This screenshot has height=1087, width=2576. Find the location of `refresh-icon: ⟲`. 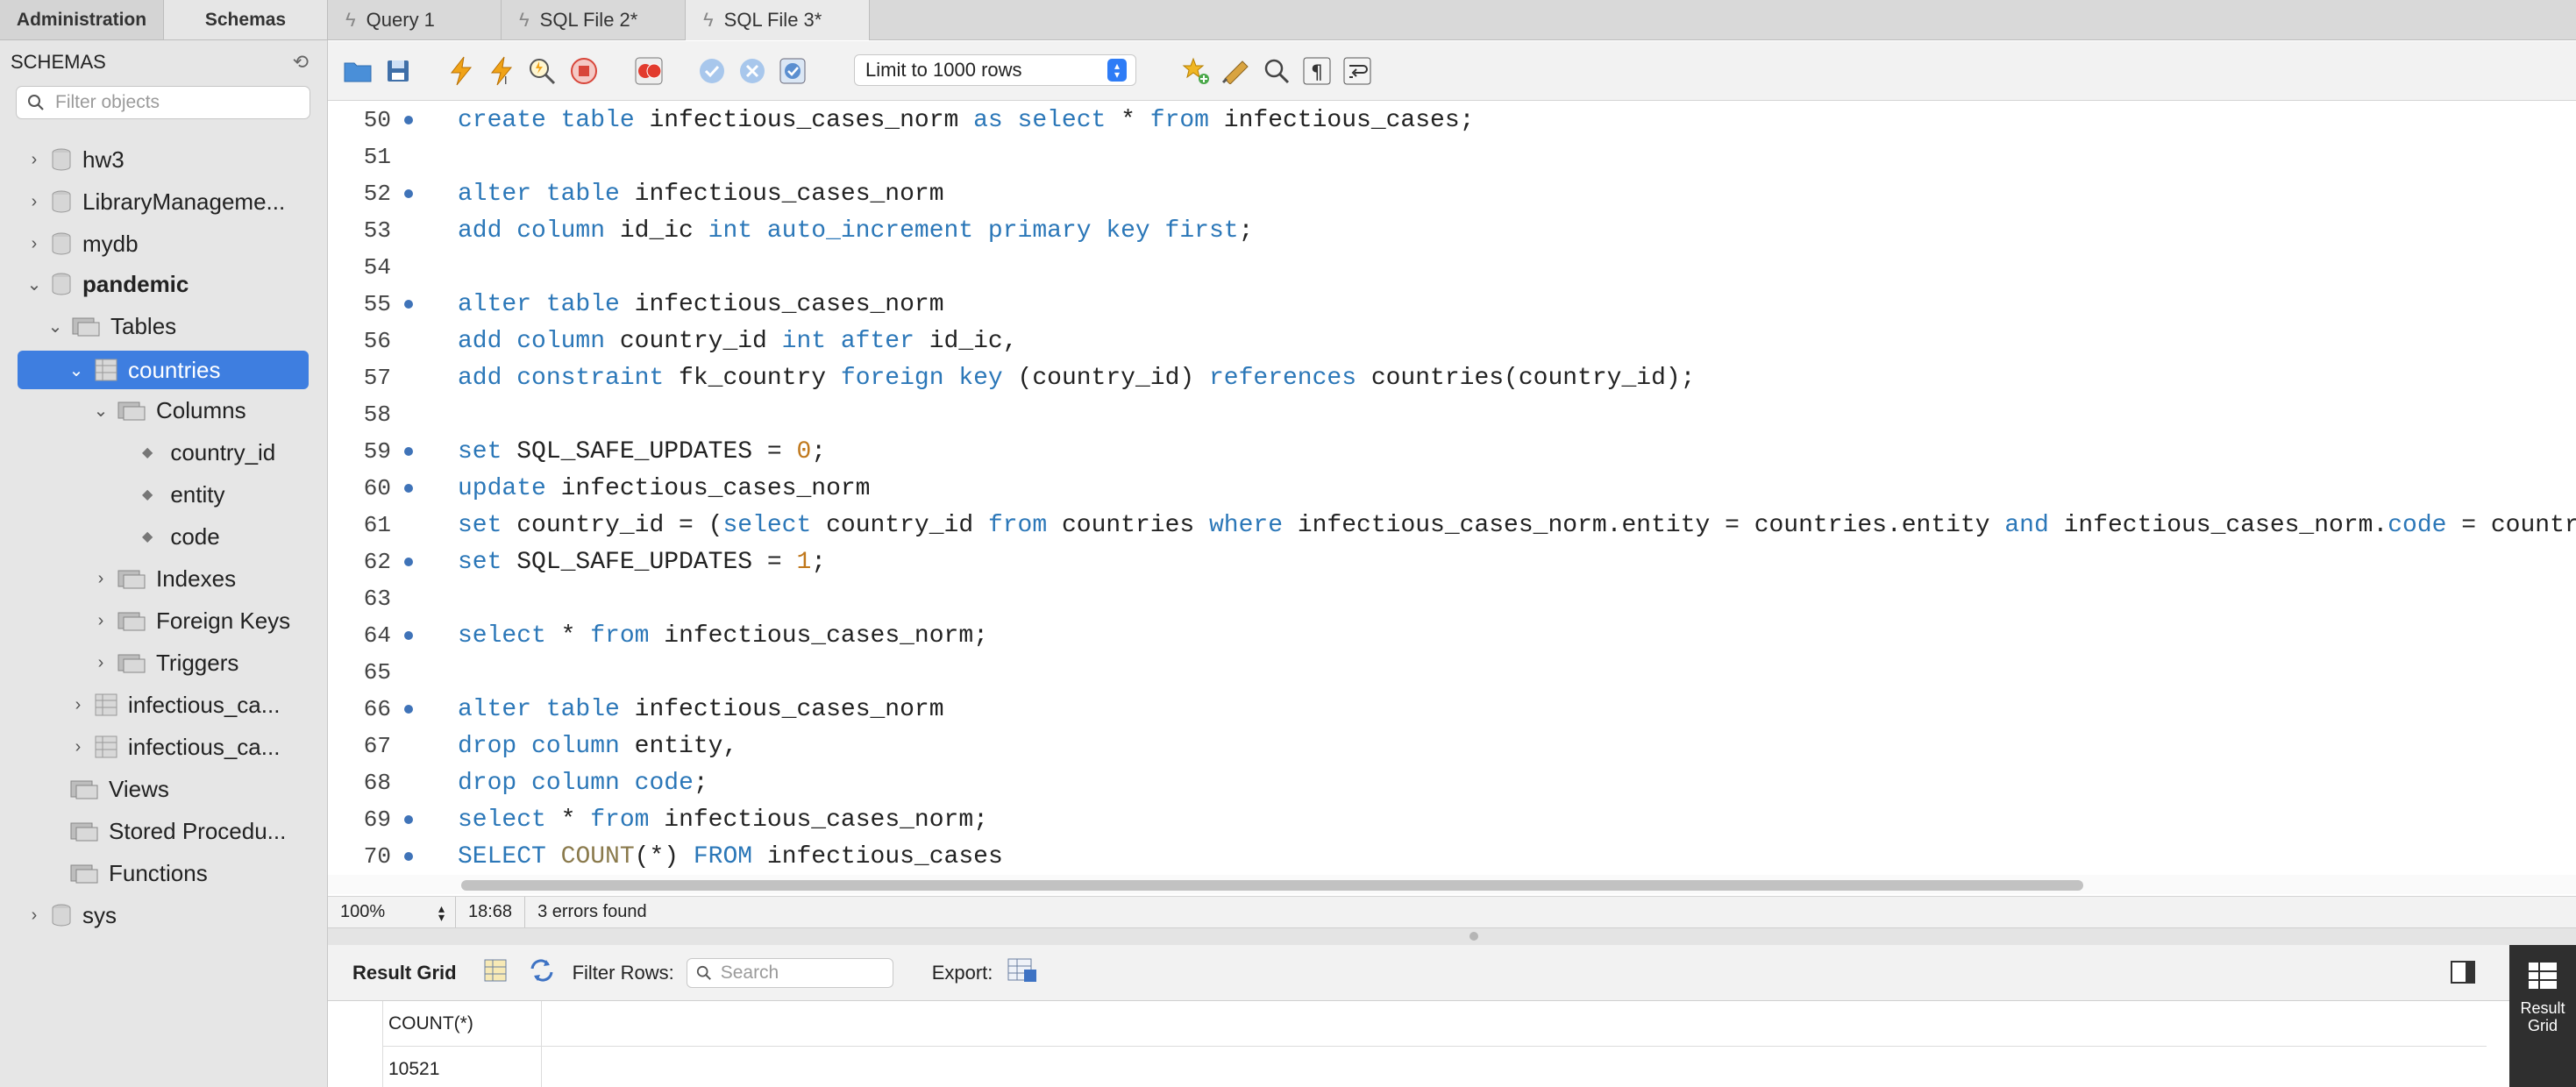

refresh-icon: ⟲ is located at coordinates (301, 62).